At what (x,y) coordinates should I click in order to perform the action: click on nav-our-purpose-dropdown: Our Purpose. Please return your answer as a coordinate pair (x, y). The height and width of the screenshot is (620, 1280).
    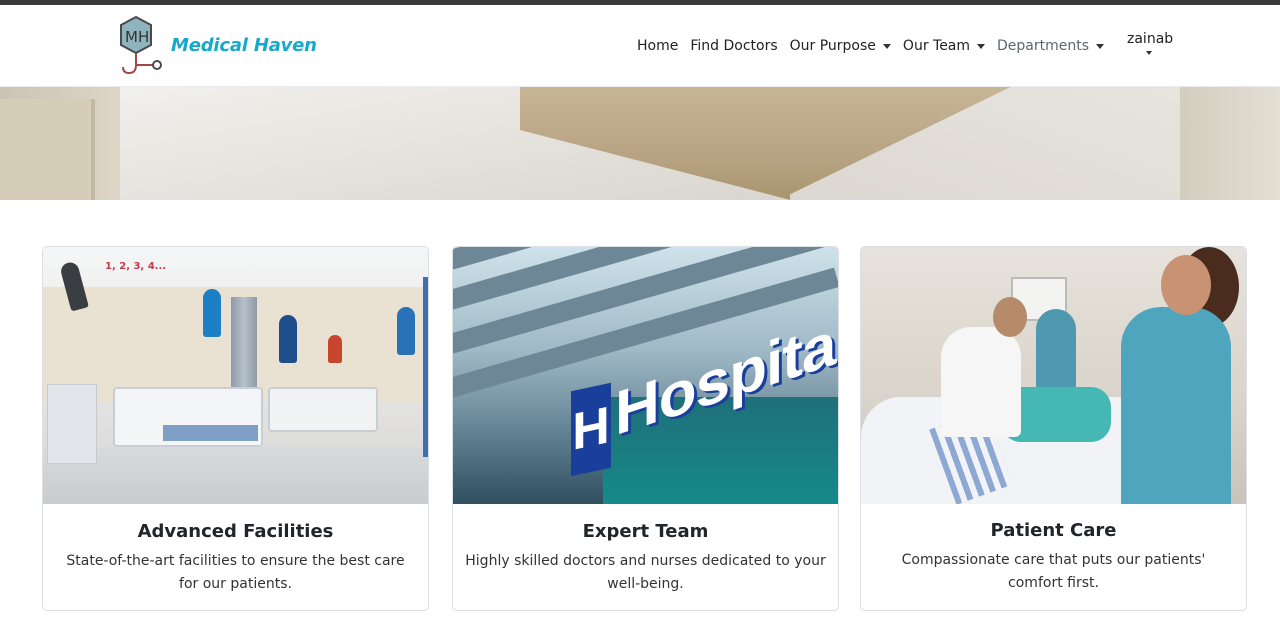
    Looking at the image, I should click on (840, 46).